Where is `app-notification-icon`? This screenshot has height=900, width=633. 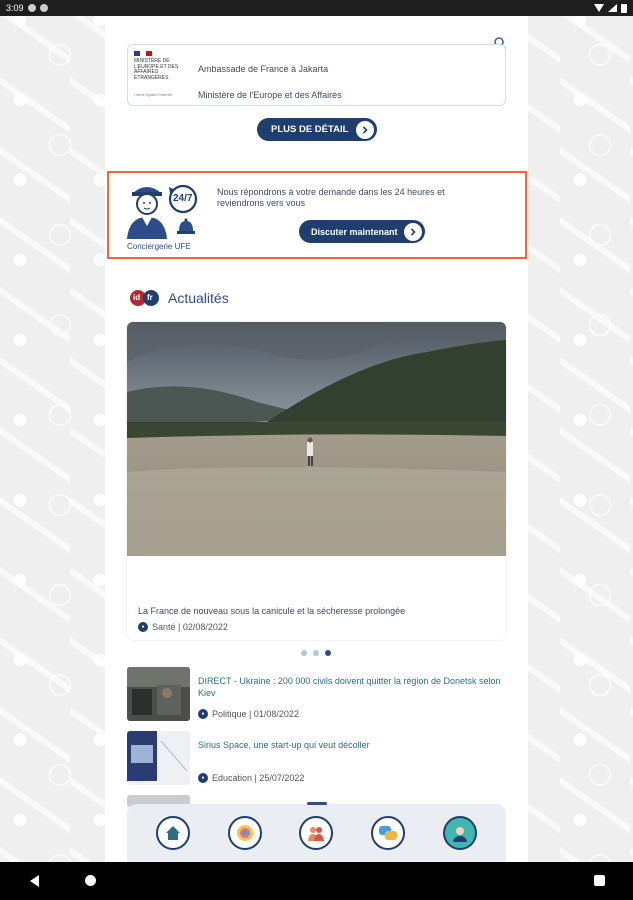 app-notification-icon is located at coordinates (43, 8).